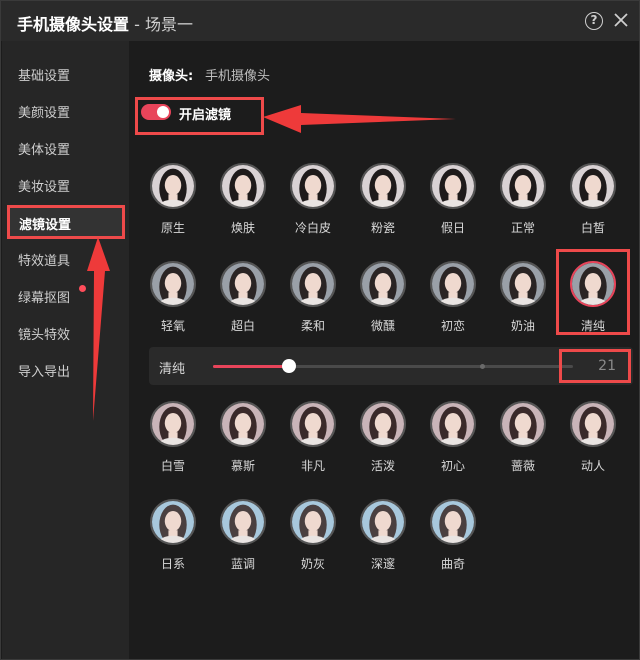 This screenshot has width=640, height=660. I want to click on filter-item: 活泼, so click(383, 441).